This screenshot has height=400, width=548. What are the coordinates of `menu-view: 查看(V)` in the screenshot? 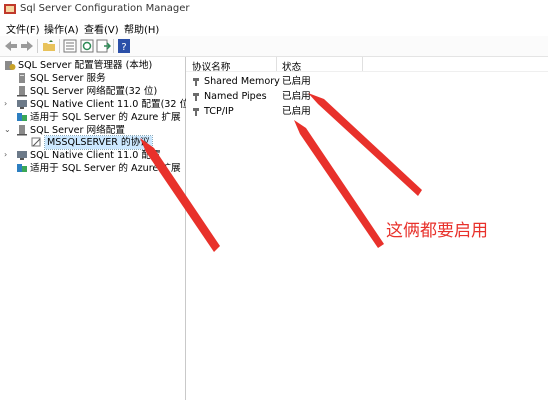 It's located at (101, 28).